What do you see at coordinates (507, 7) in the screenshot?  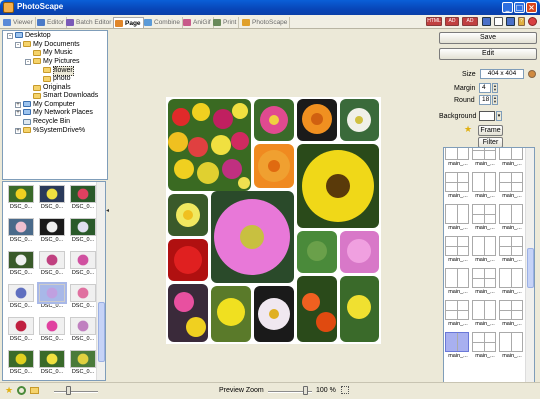 I see `minimize-button: _` at bounding box center [507, 7].